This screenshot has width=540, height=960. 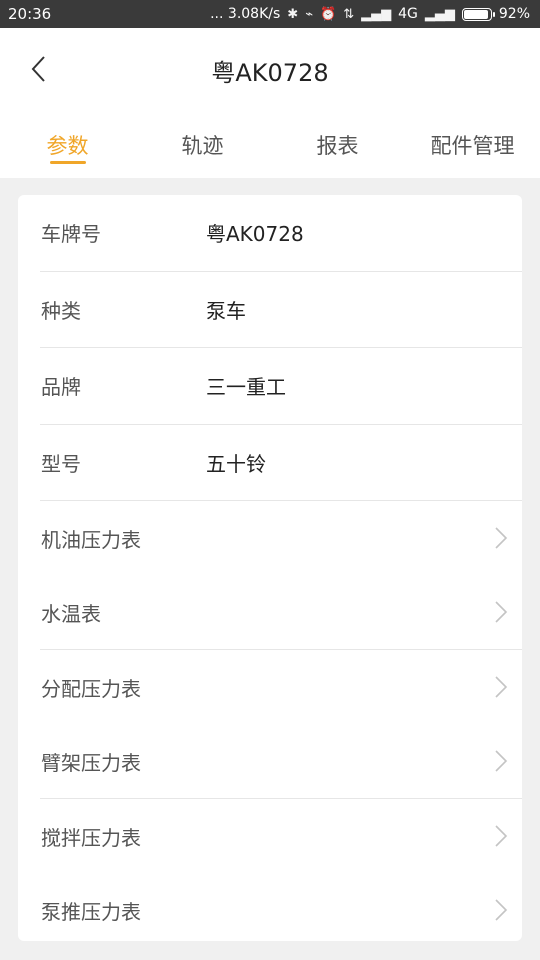 I want to click on tab-bar: 参数 轨迹 报表 配件管理, so click(x=270, y=144).